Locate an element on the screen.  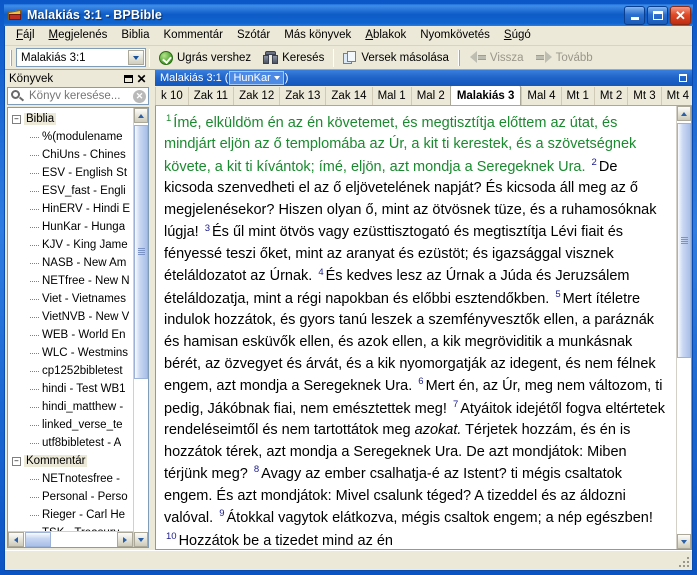
tree-item: Rieger - Carl He is located at coordinates (78, 515).